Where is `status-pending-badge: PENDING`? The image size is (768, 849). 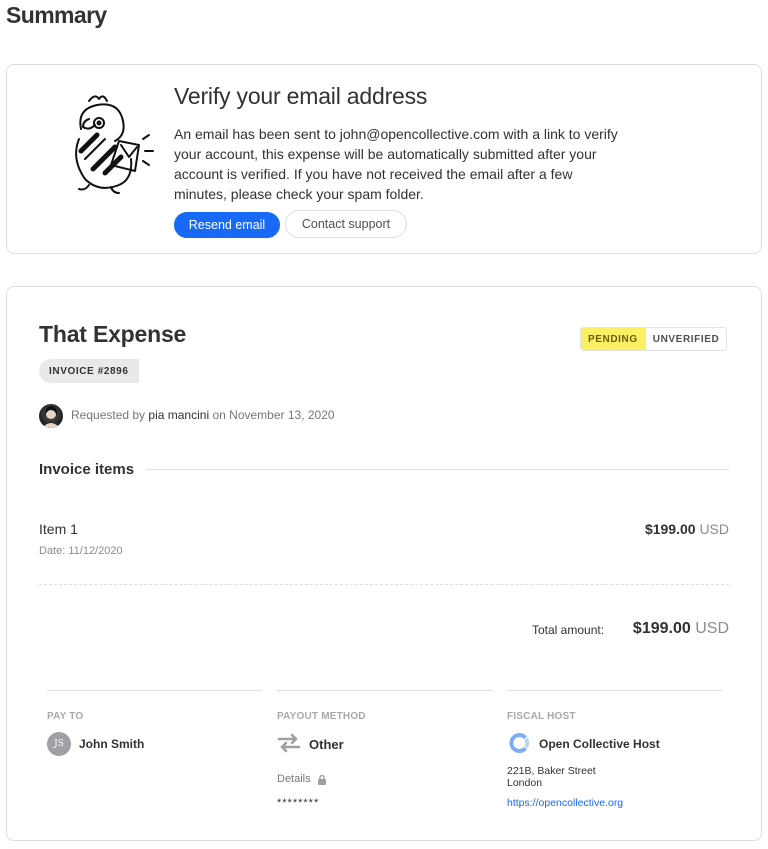 status-pending-badge: PENDING is located at coordinates (613, 339).